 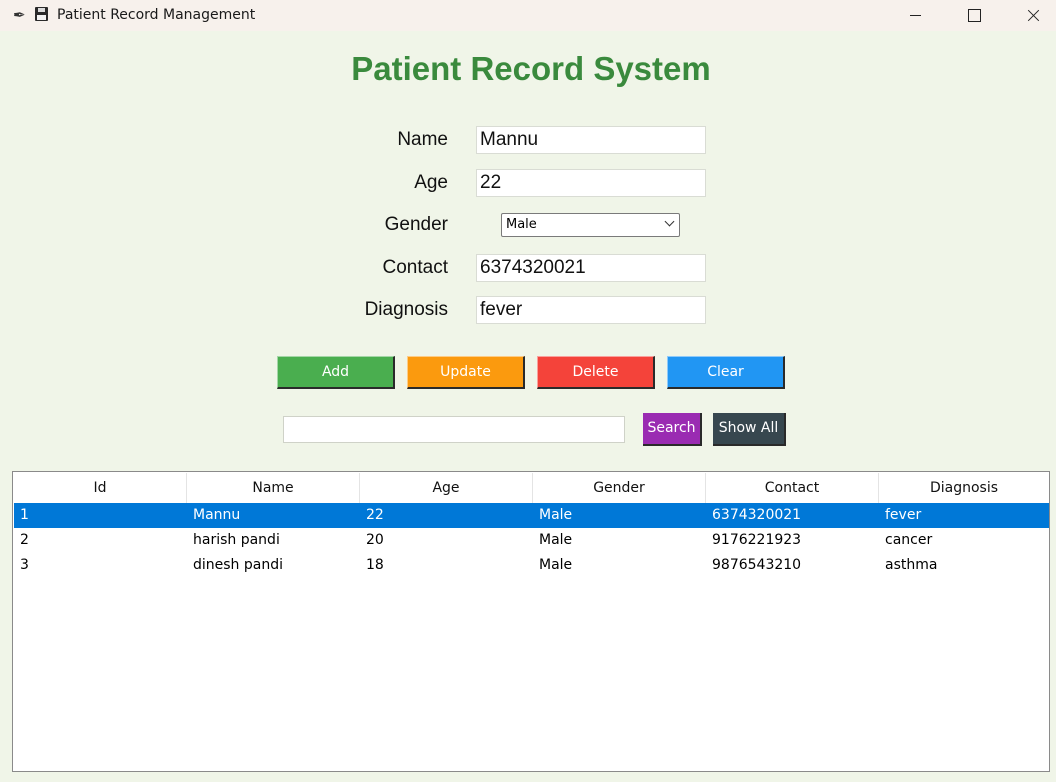 What do you see at coordinates (749, 429) in the screenshot?
I see `show-all-button: Show All` at bounding box center [749, 429].